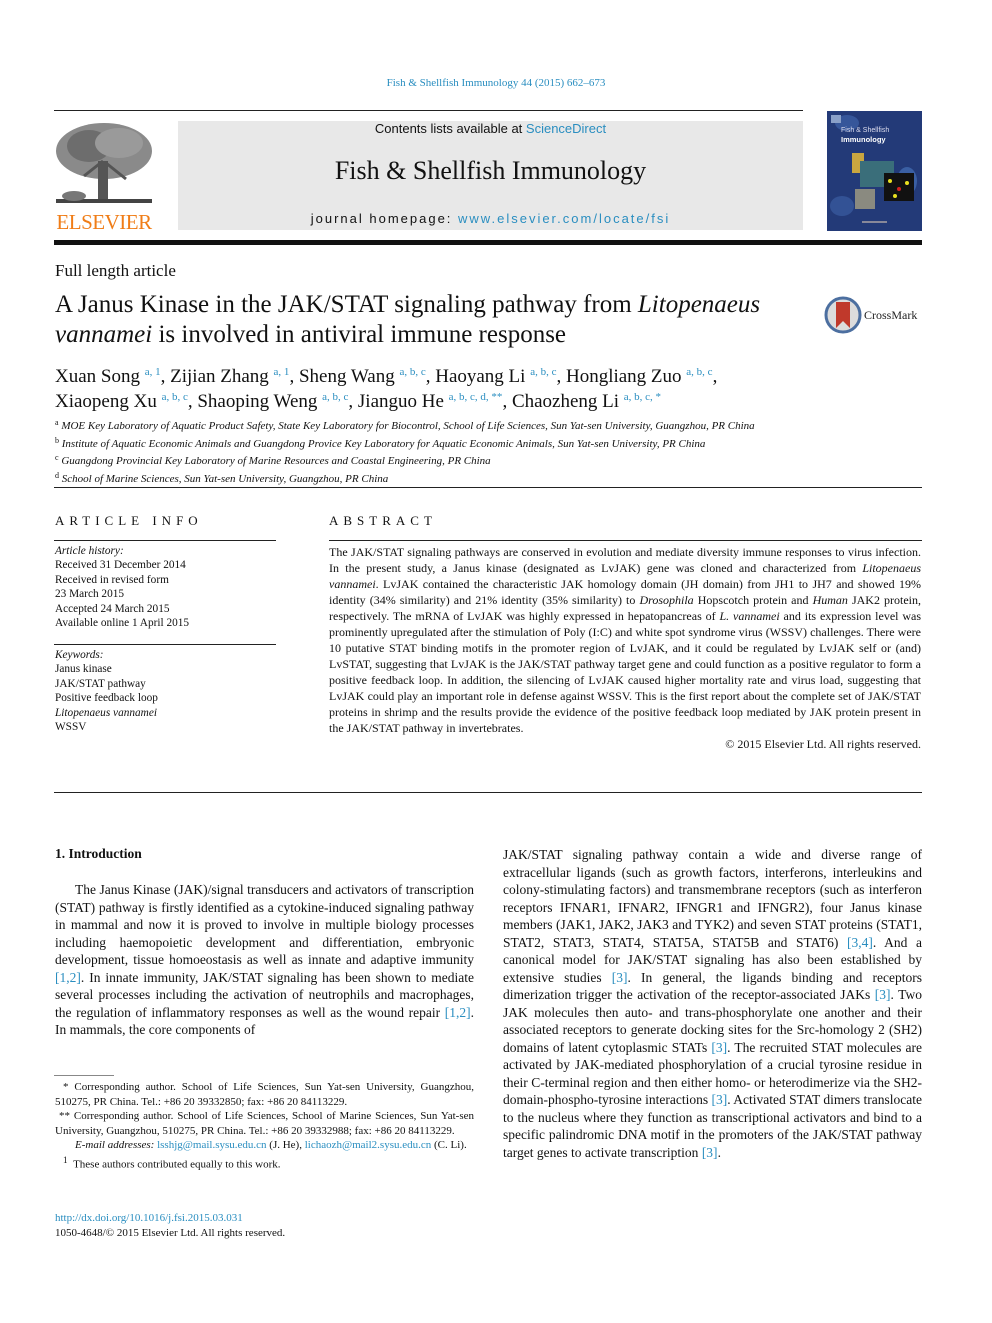  What do you see at coordinates (490, 170) in the screenshot?
I see `journal-title: Fish & Shellfish Immunology` at bounding box center [490, 170].